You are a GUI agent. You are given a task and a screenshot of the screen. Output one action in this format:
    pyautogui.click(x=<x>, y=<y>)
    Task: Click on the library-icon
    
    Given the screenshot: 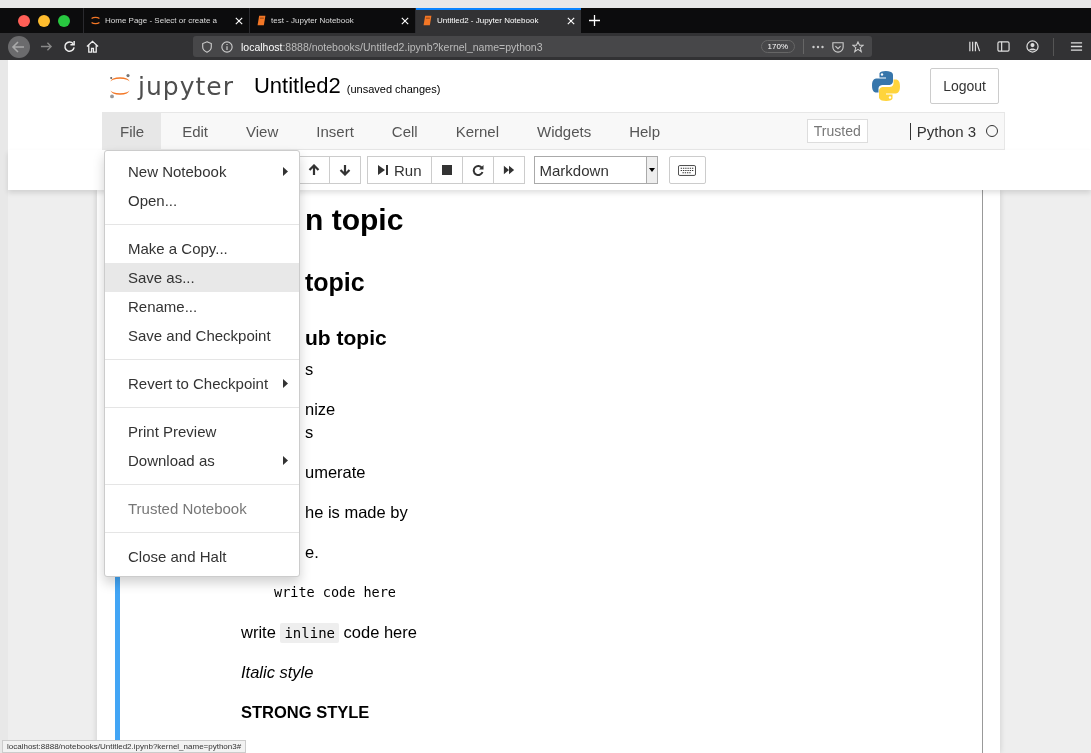 What is the action you would take?
    pyautogui.click(x=975, y=46)
    